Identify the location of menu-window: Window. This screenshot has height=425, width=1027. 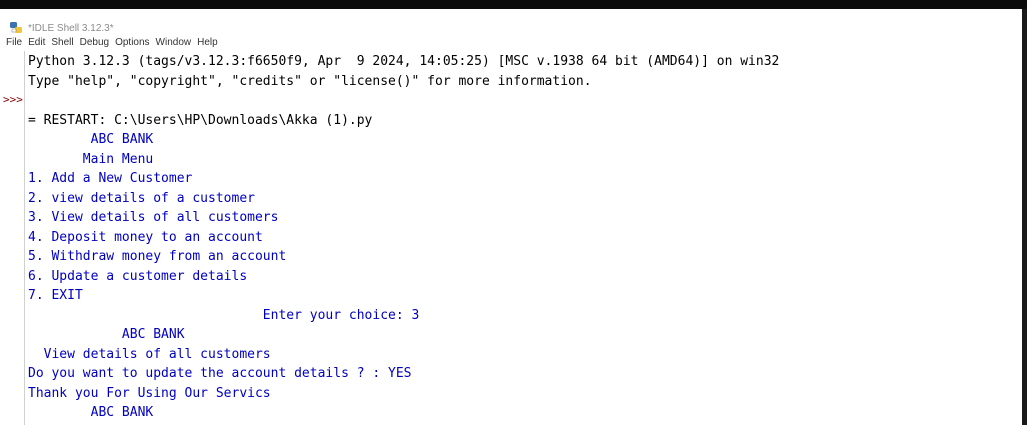
(174, 43).